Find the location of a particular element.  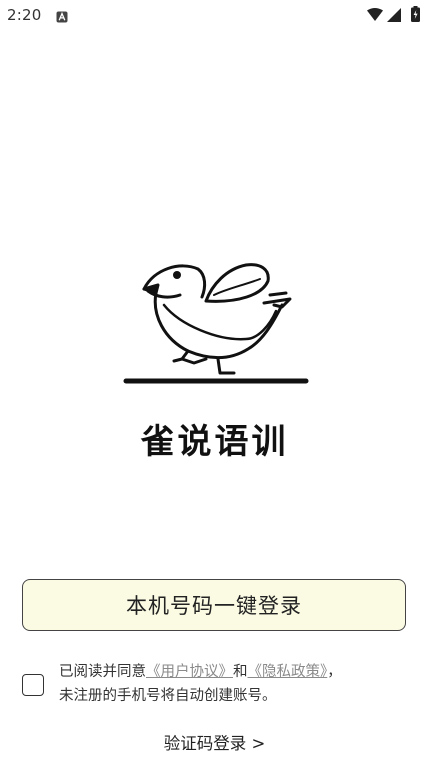

agreement-checkbox is located at coordinates (33, 685).